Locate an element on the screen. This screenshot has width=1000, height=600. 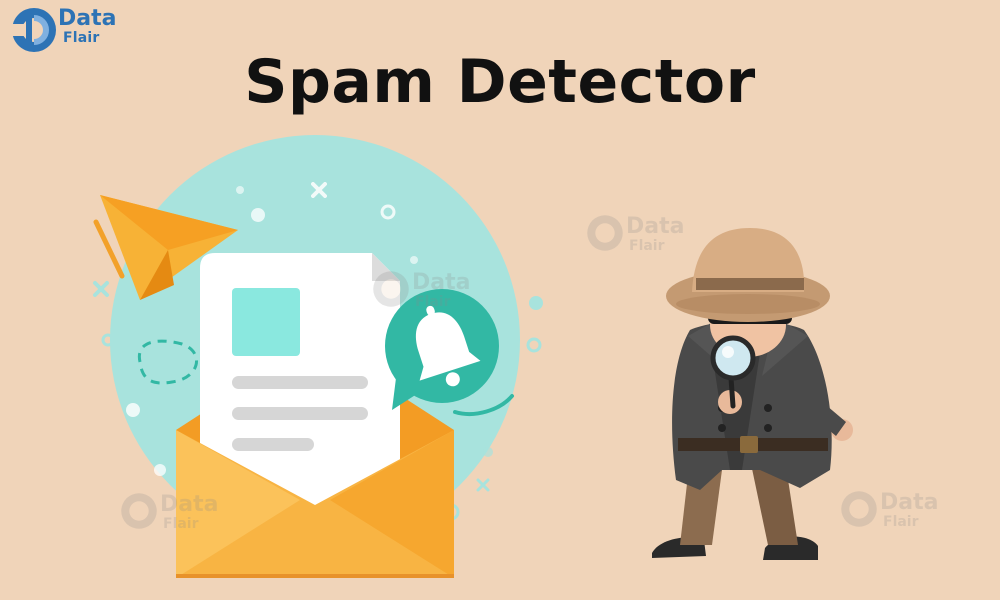
decor-dashed-arc is located at coordinates (168, 362).